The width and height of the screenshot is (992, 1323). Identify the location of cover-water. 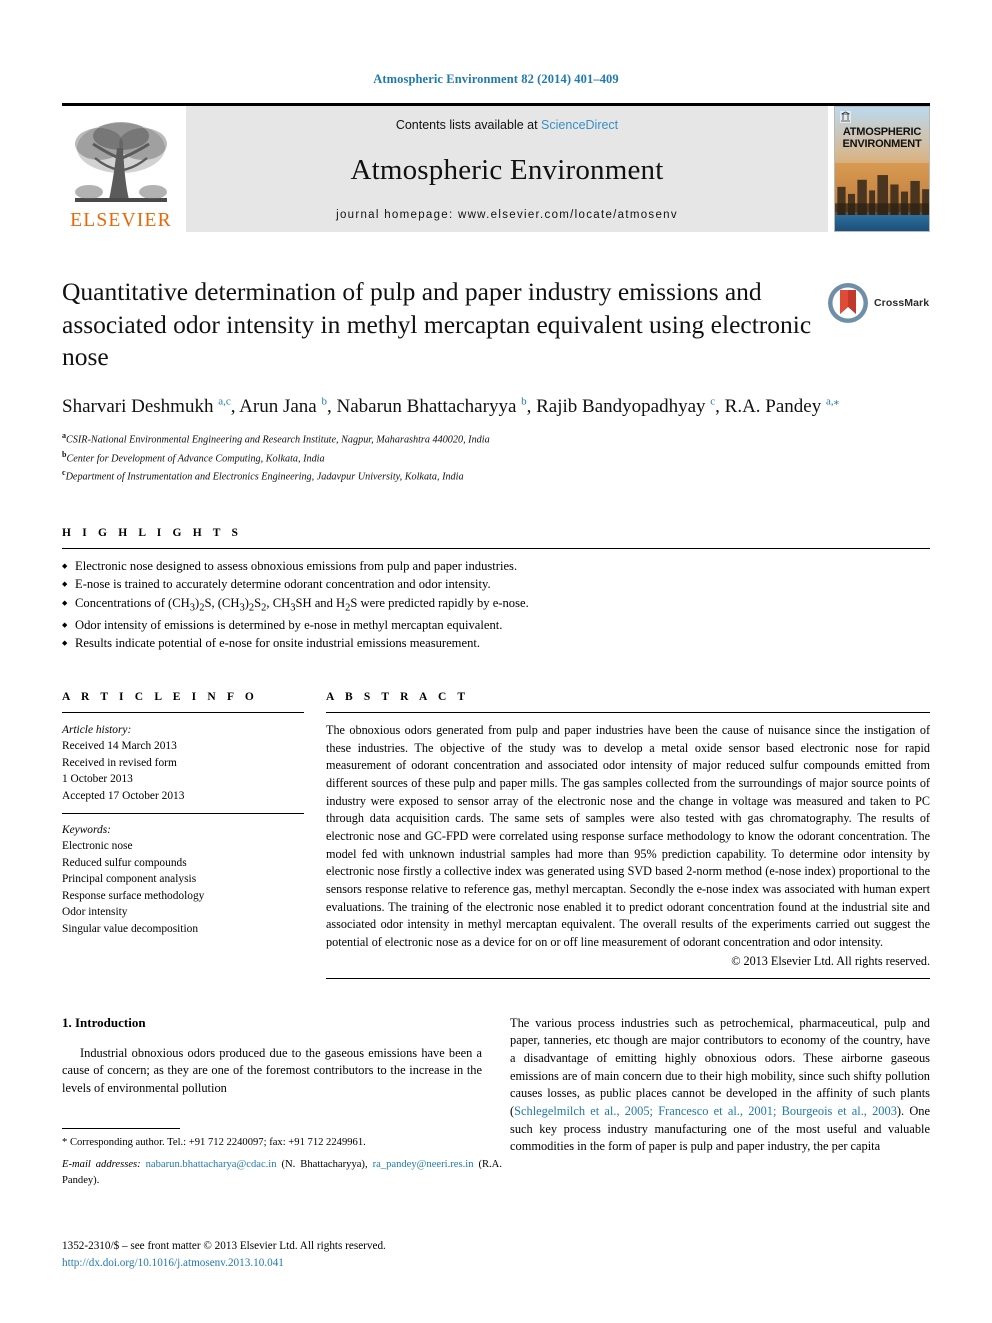
(882, 222).